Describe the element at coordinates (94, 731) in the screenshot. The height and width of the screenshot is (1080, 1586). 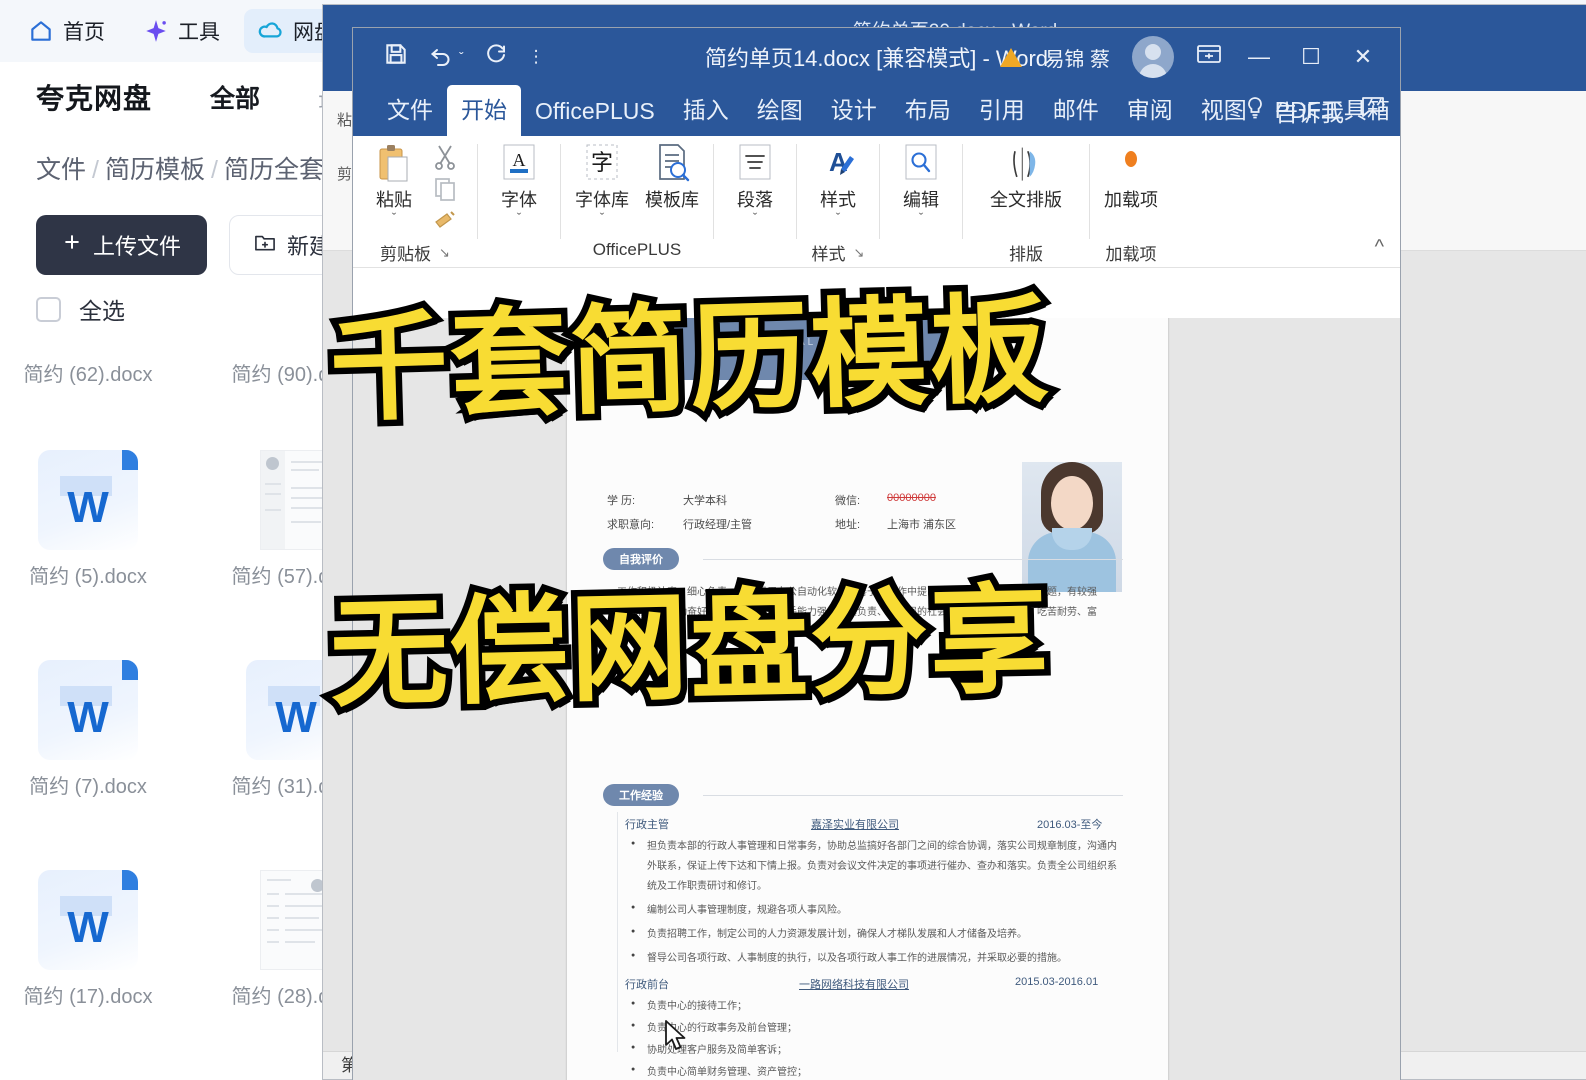
I see `list-item: W 简约 (7).docx` at that location.